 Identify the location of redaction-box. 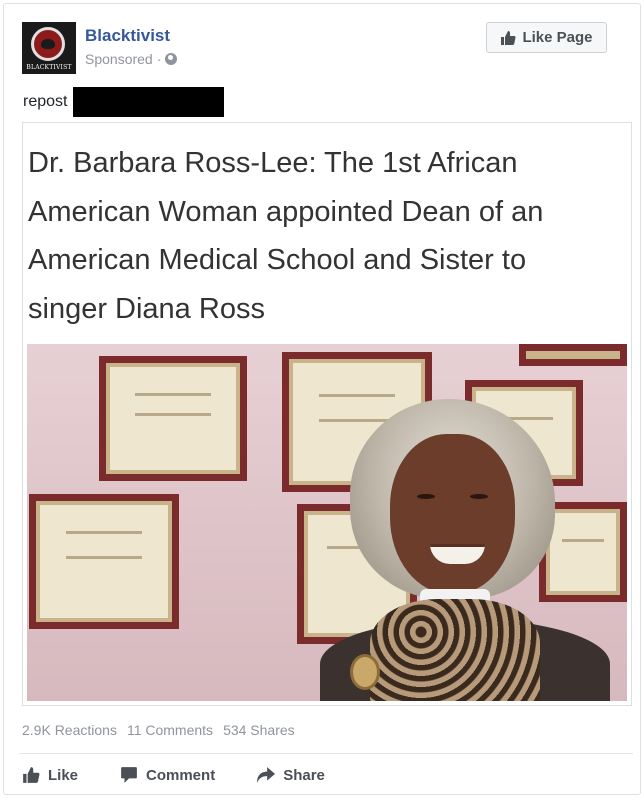
(149, 102).